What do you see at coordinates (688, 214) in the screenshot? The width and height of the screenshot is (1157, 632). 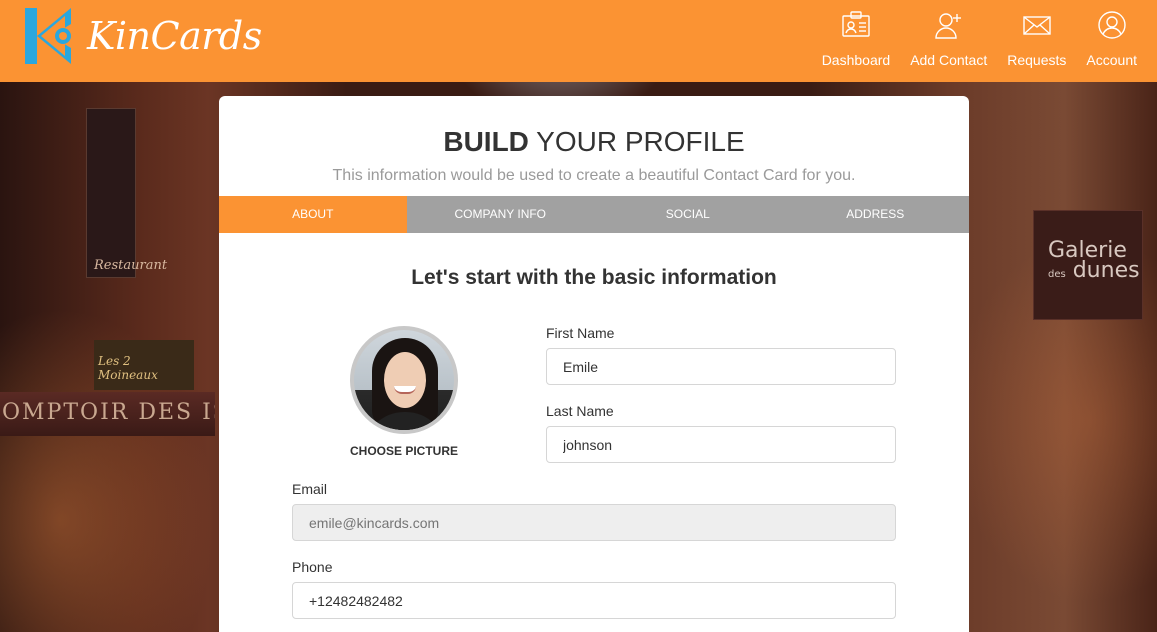 I see `tab-social: SOCIAL` at bounding box center [688, 214].